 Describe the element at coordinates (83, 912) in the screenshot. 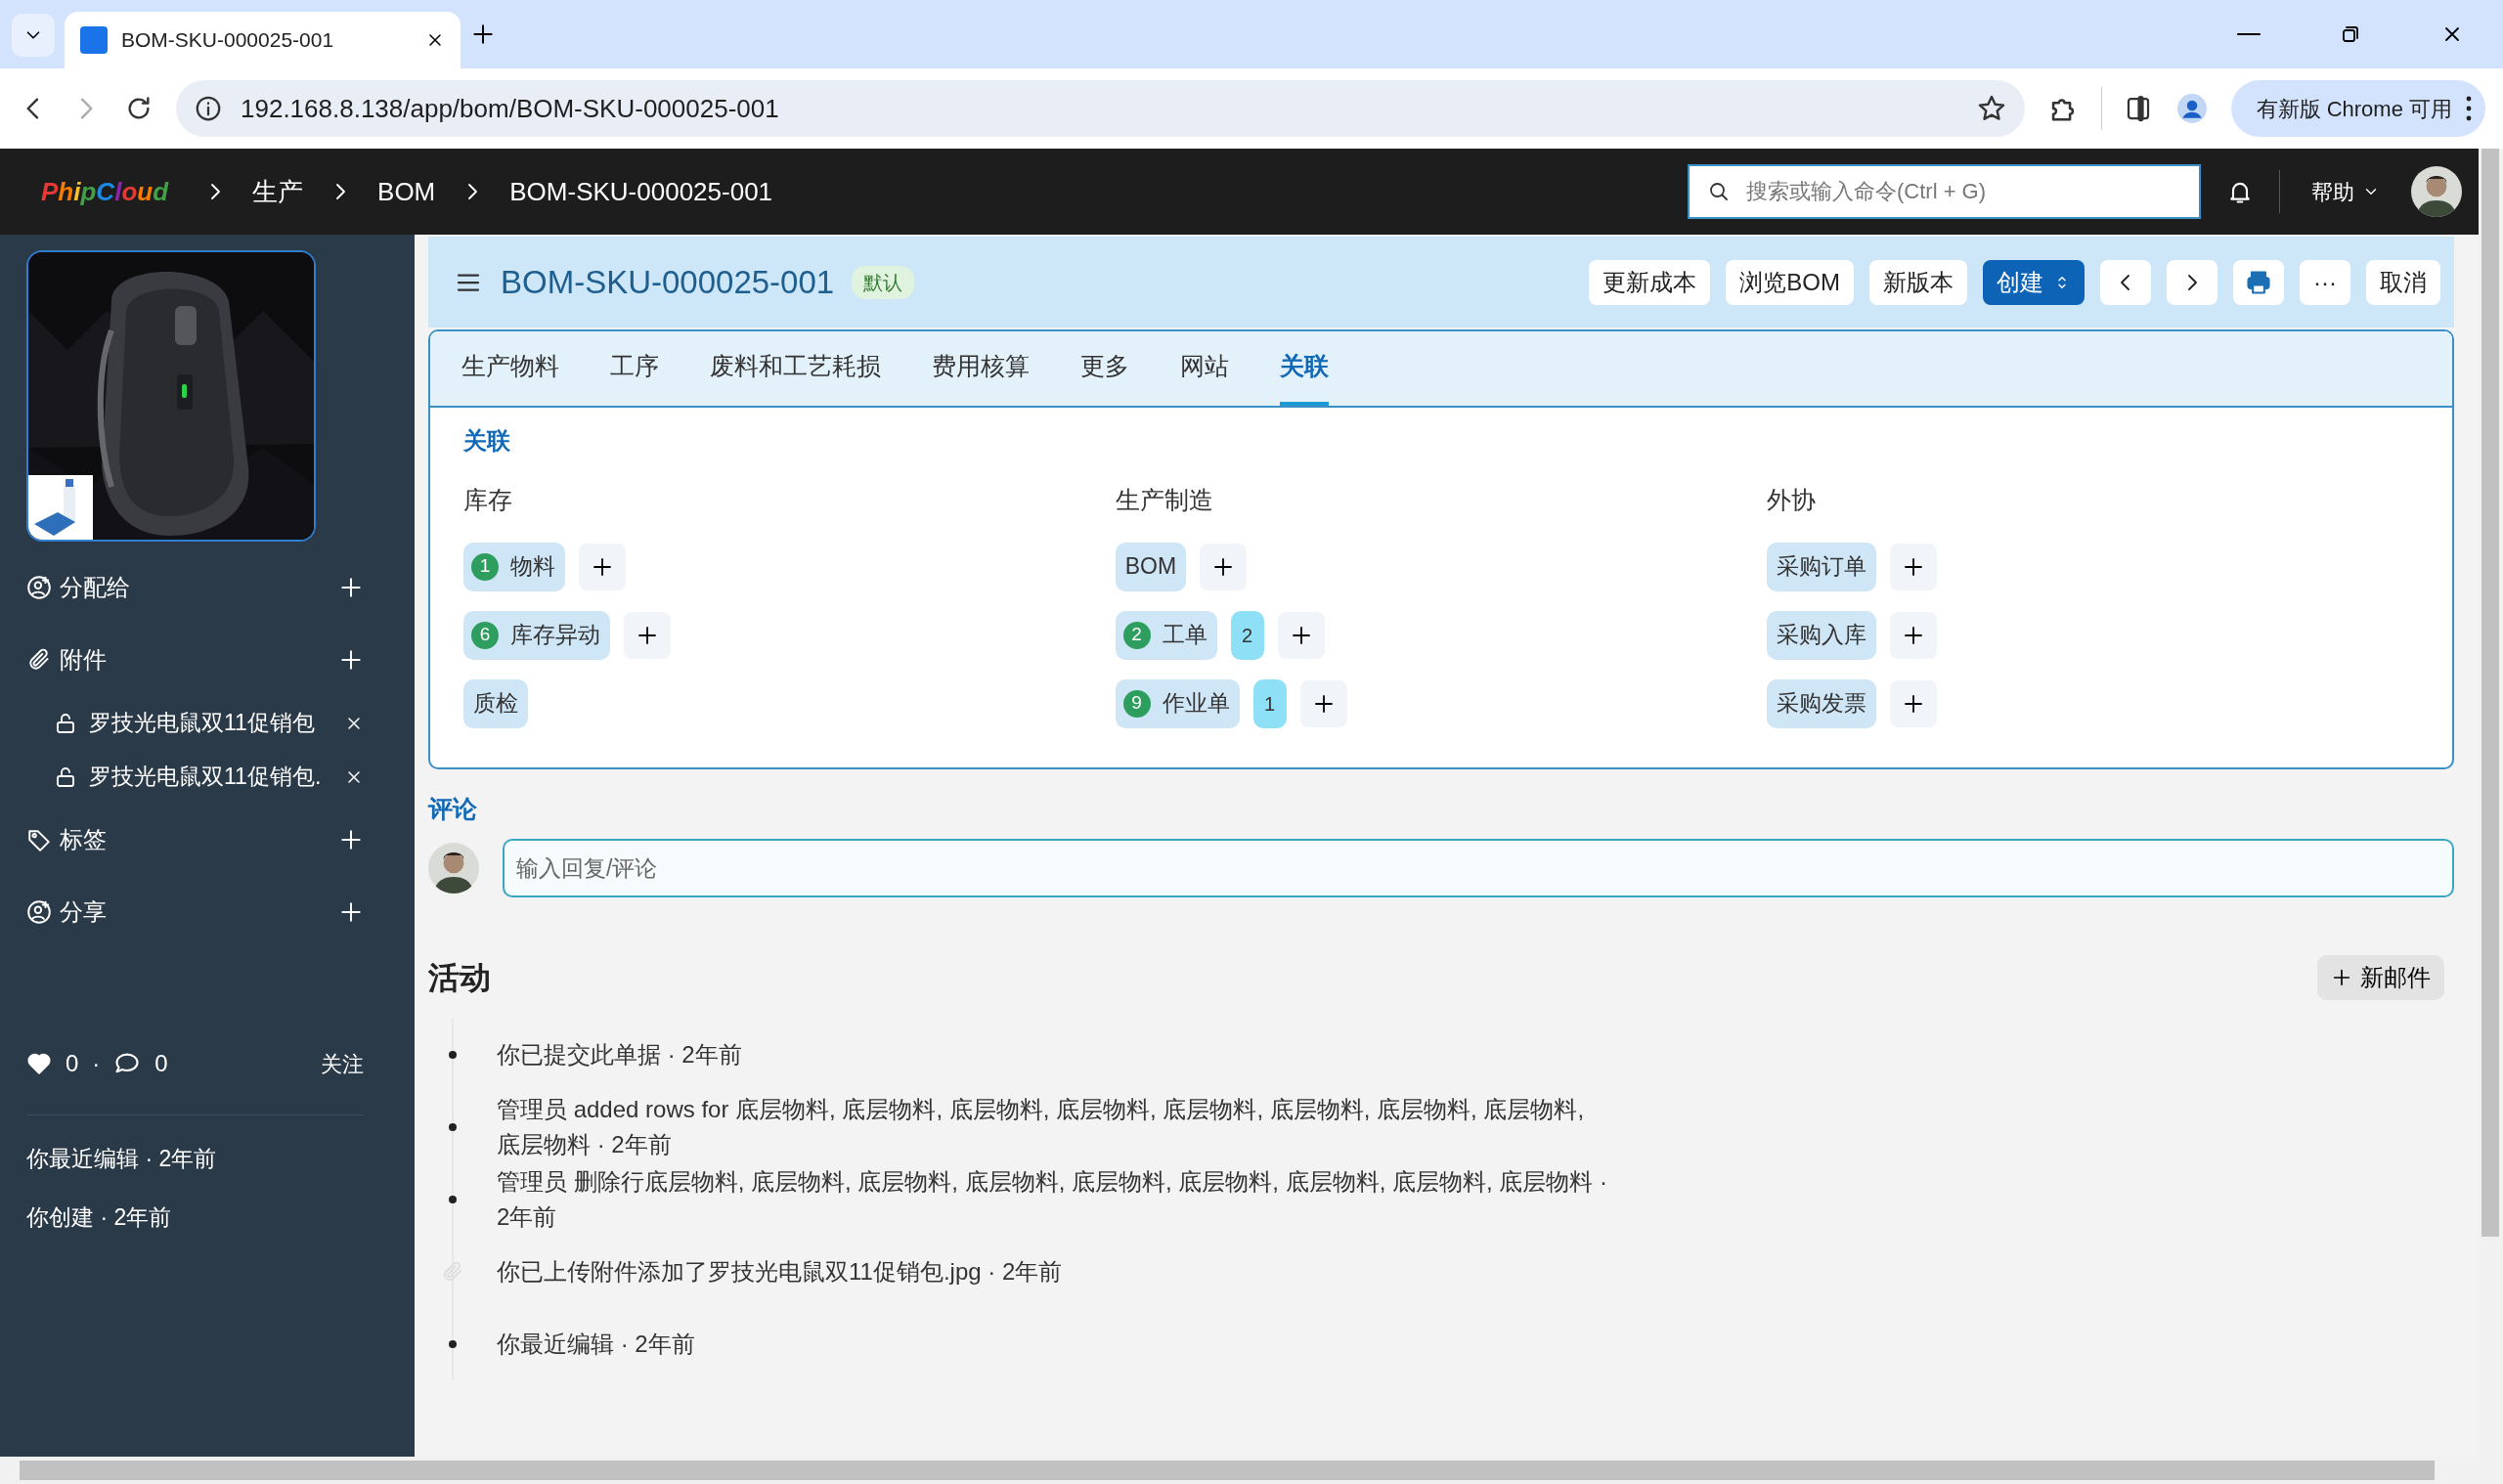

I see `sidebar-label: 分享` at that location.